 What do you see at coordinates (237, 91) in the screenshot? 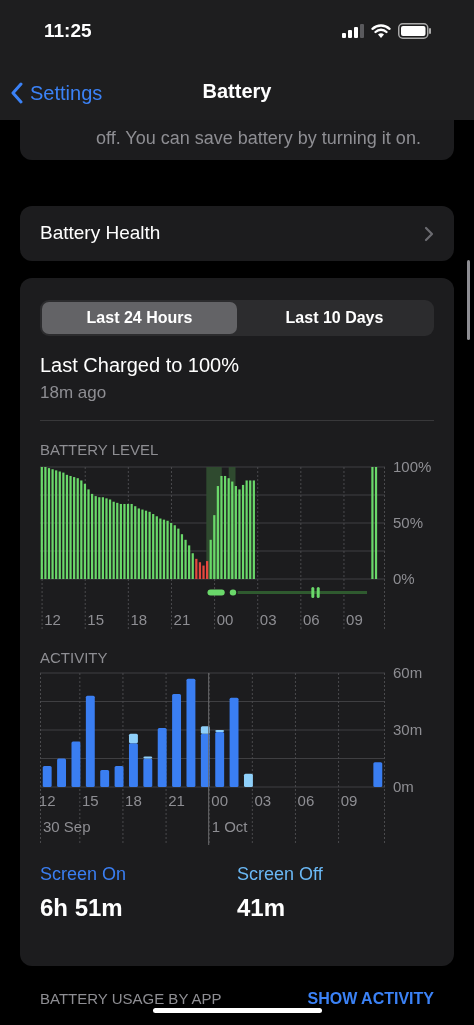
I see `page-title: Battery` at bounding box center [237, 91].